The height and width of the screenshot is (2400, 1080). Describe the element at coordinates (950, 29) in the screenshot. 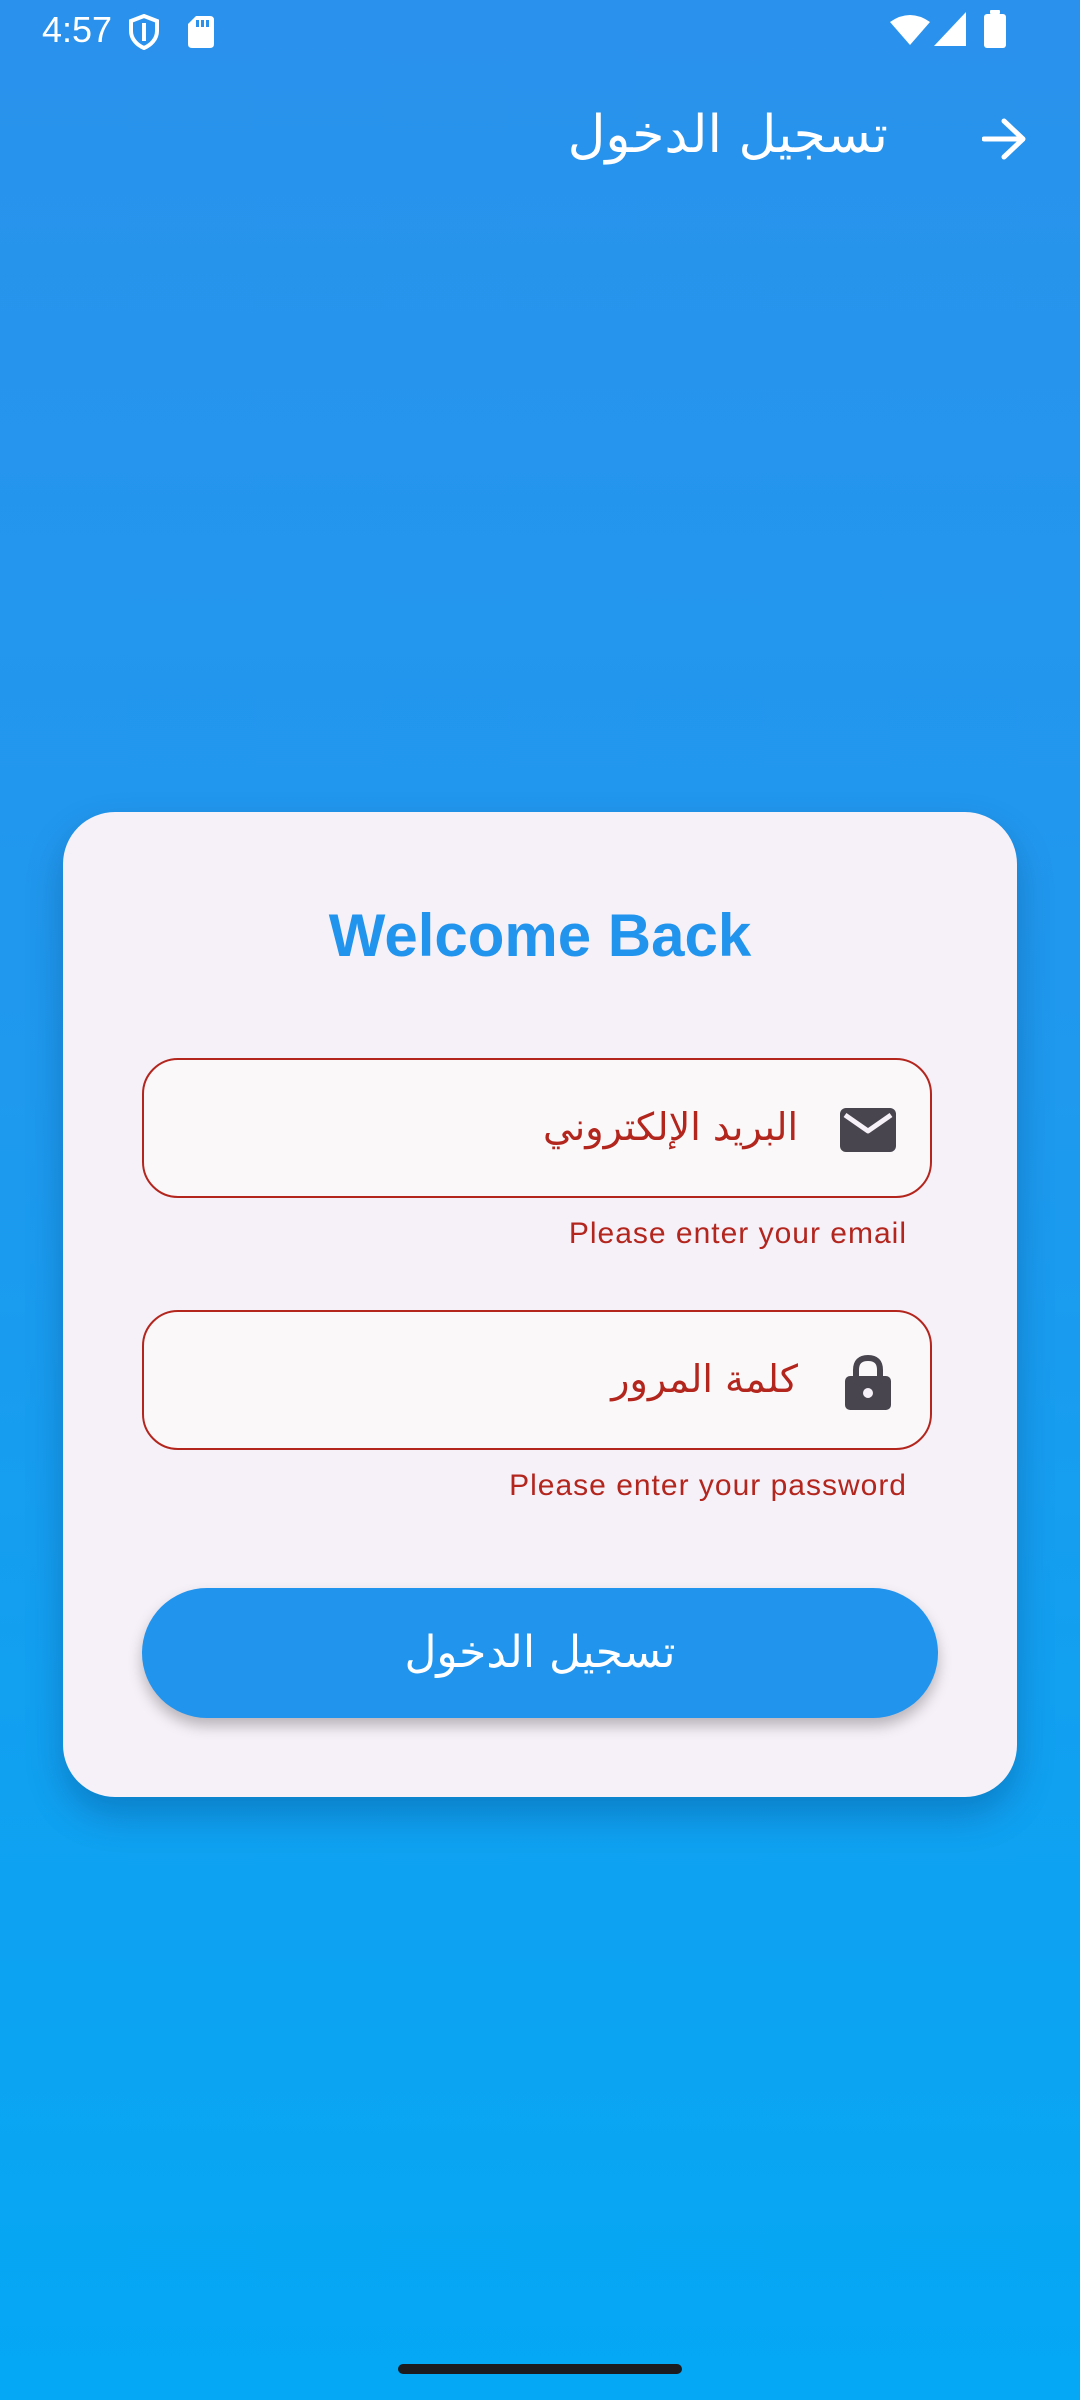

I see `signal-icon` at that location.